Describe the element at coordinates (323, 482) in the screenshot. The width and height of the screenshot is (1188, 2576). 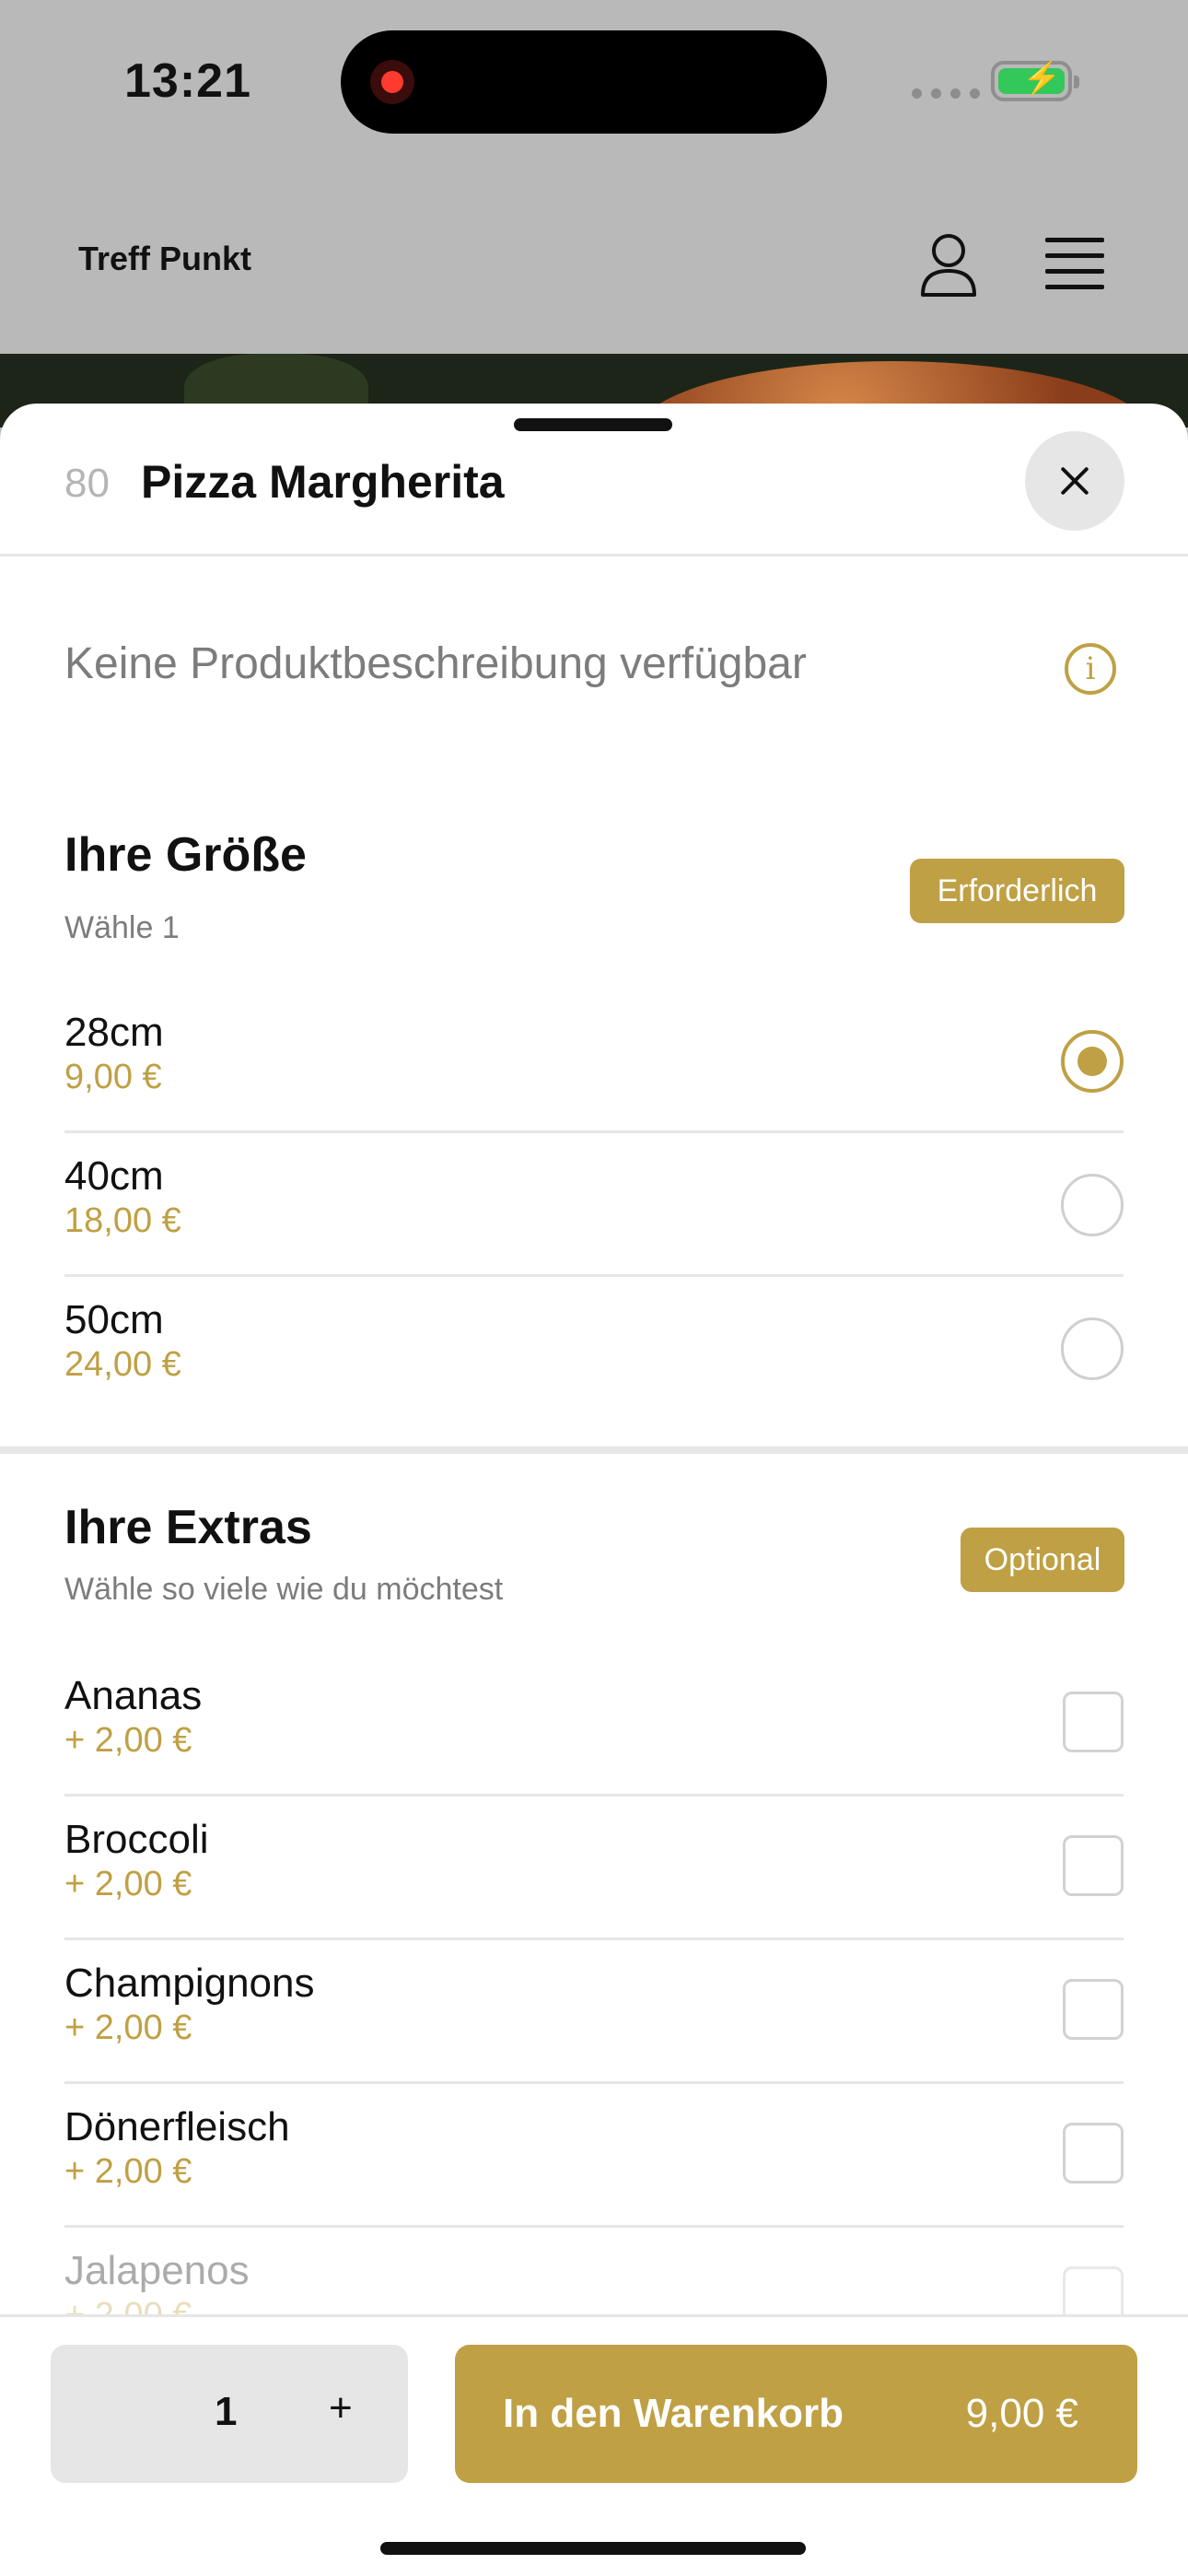
I see `product-title: Pizza Margherita` at that location.